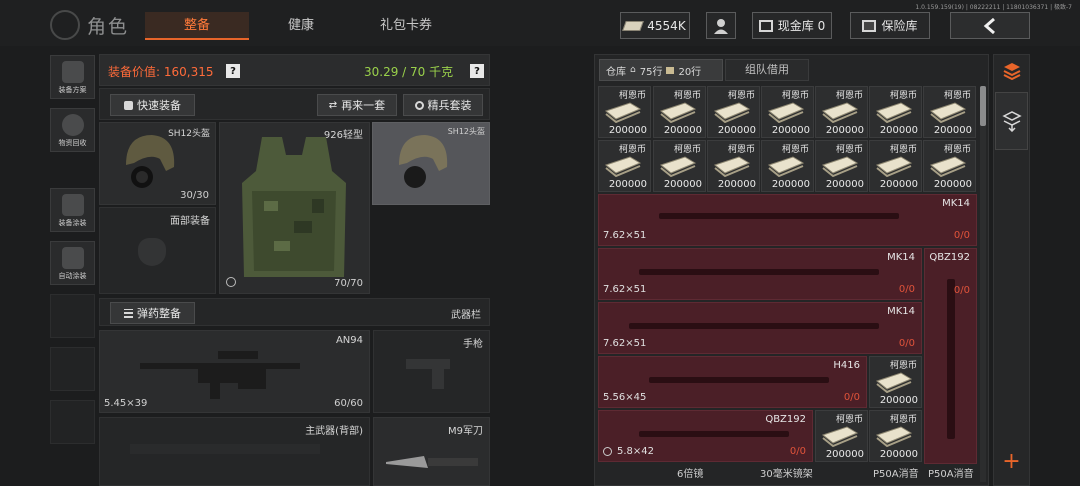 Image resolution: width=1080 pixels, height=486 pixels. Describe the element at coordinates (348, 403) in the screenshot. I see `primary-ammo-count: 60/60` at that location.